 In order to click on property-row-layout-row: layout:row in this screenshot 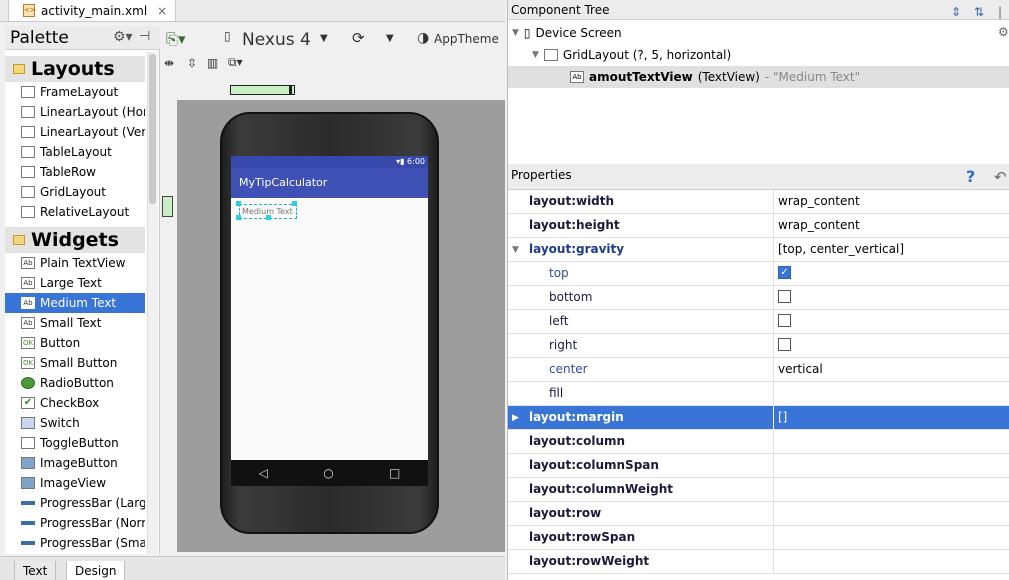, I will do `click(758, 514)`.